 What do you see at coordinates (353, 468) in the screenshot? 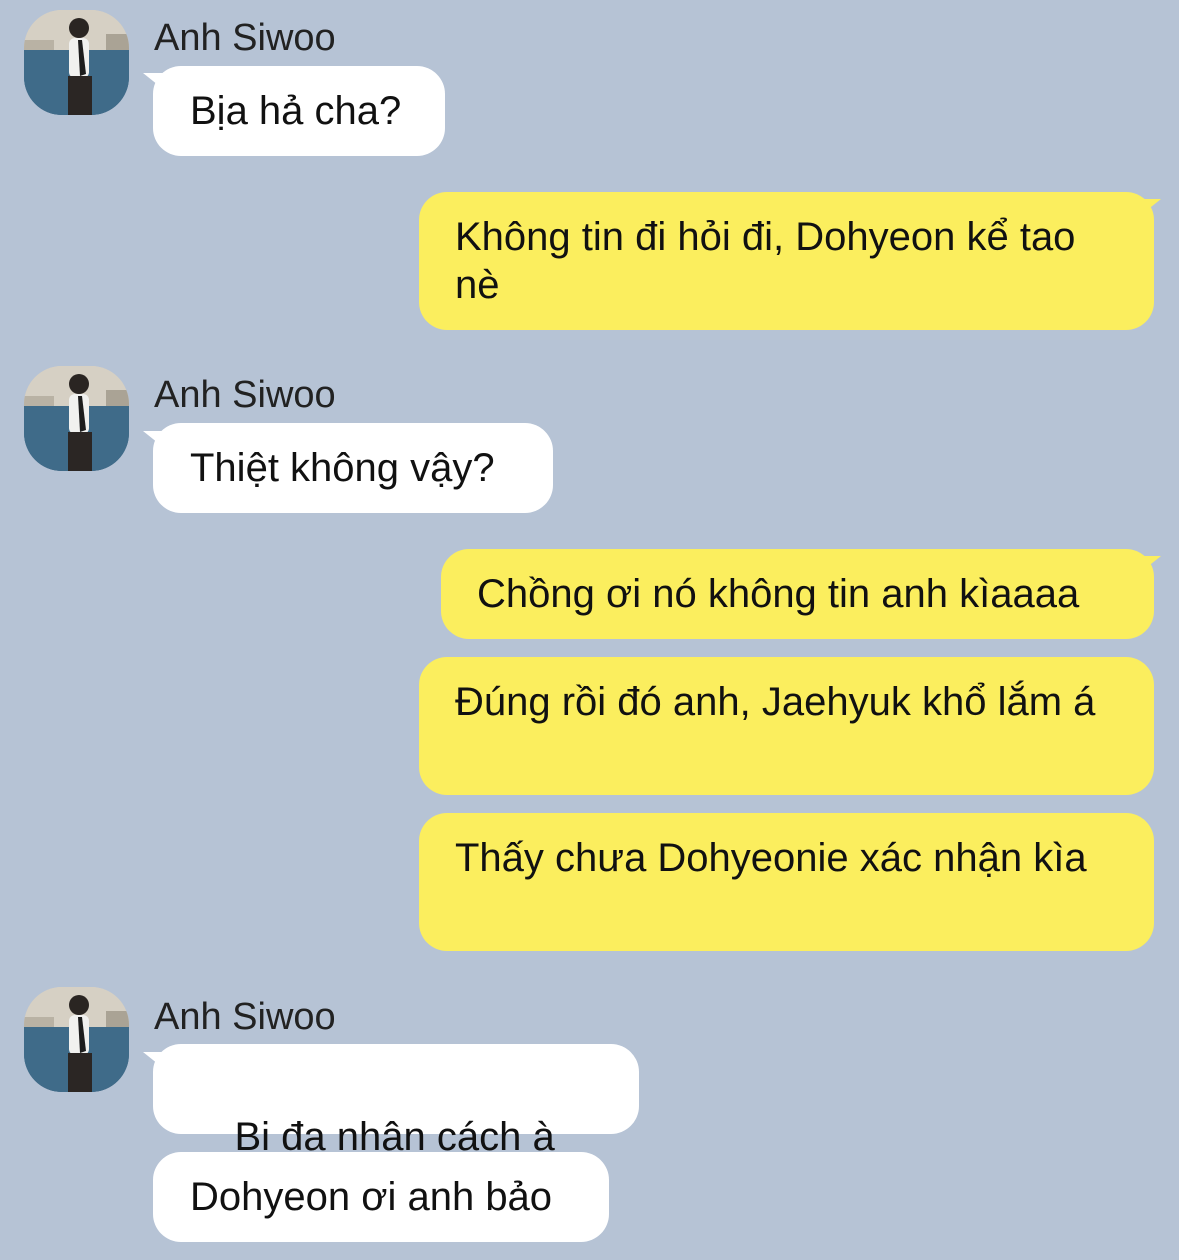
I see `incoming-message: Thiệt không vậy?` at bounding box center [353, 468].